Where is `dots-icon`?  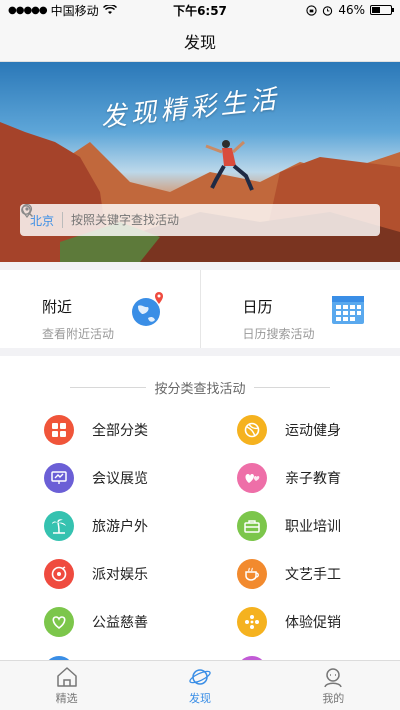
dots-icon is located at coordinates (252, 622).